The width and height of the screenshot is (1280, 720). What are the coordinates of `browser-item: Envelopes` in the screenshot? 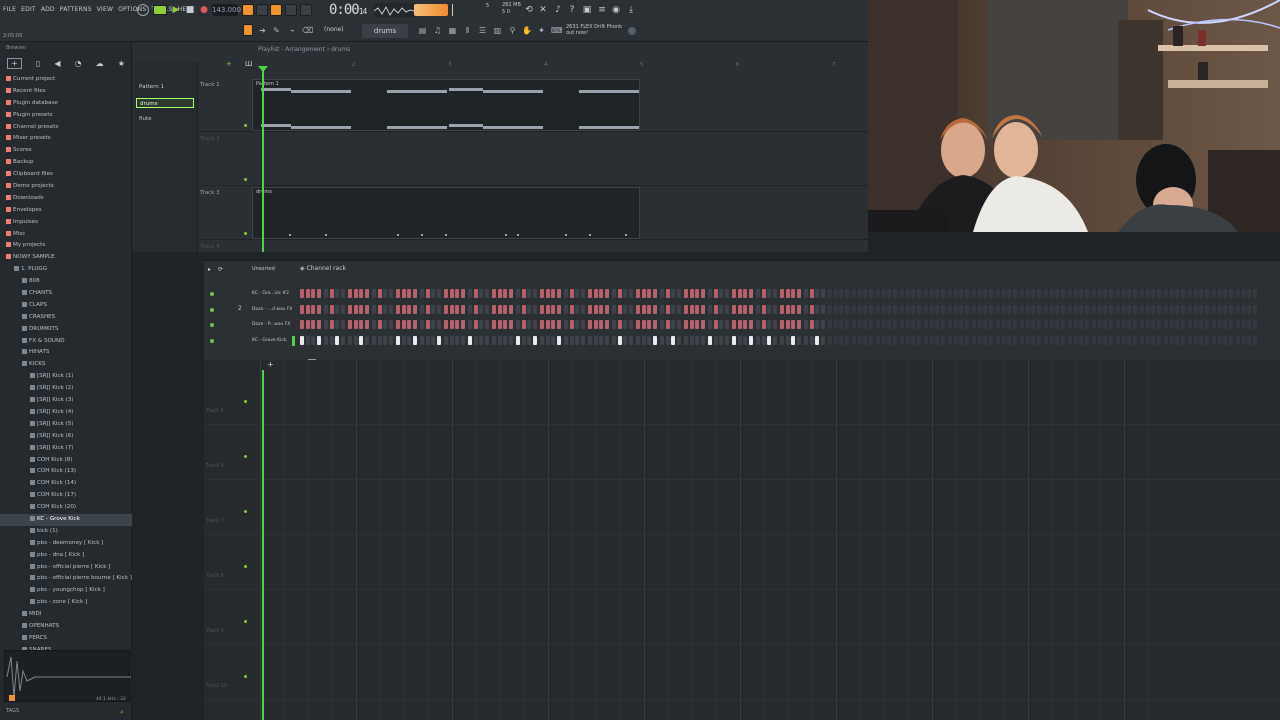 It's located at (66, 211).